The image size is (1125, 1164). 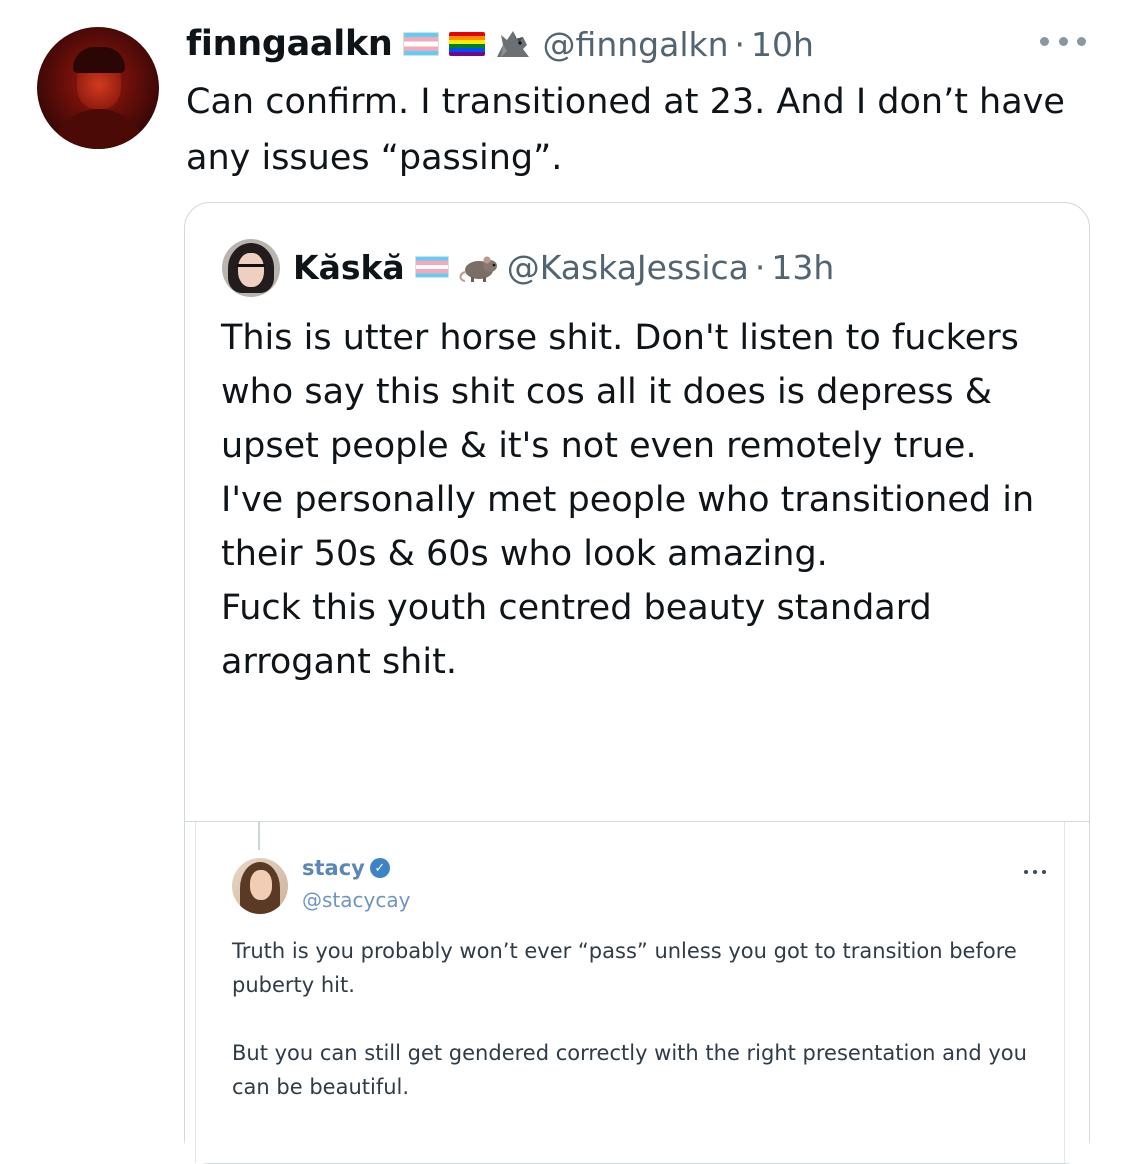 I want to click on quoted-author-handle: @KaskaJessica, so click(x=628, y=267).